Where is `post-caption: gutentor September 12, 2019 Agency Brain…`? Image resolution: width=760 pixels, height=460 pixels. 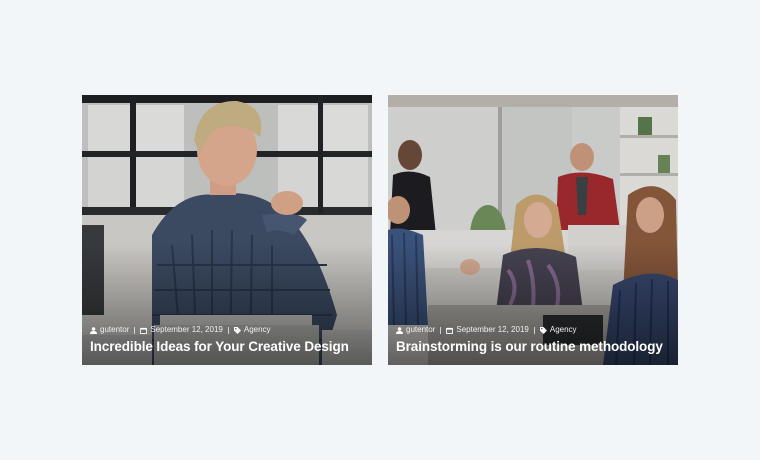 post-caption: gutentor September 12, 2019 Agency Brain… is located at coordinates (534, 340).